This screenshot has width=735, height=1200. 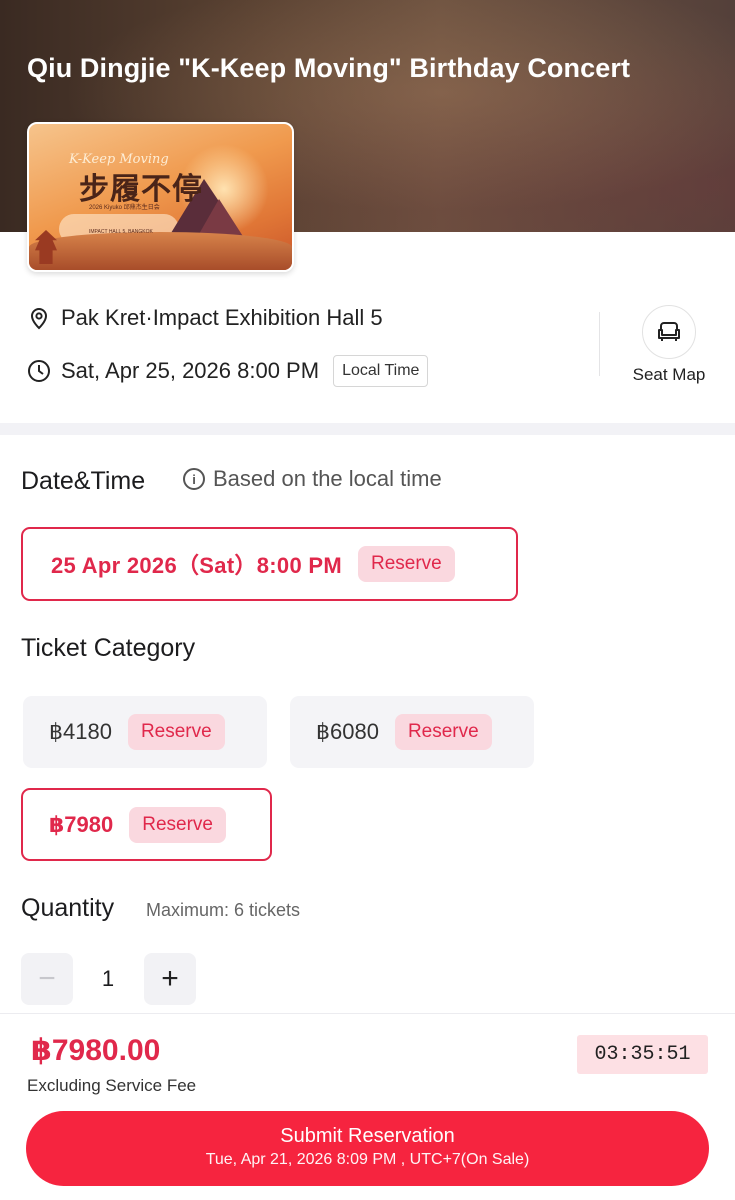 I want to click on ticket-option-4180: ฿4180 Reserve, so click(x=145, y=732).